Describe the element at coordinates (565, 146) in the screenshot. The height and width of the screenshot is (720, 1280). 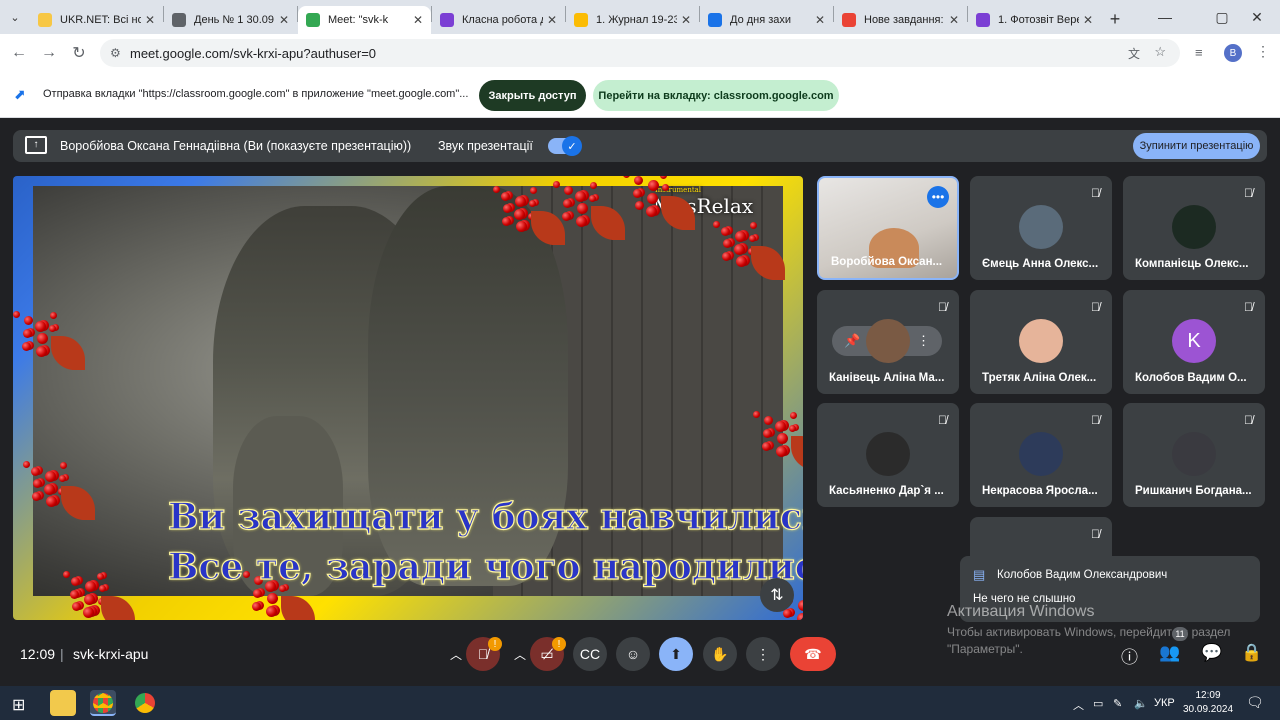
I see `presentation-audio-toggle` at that location.